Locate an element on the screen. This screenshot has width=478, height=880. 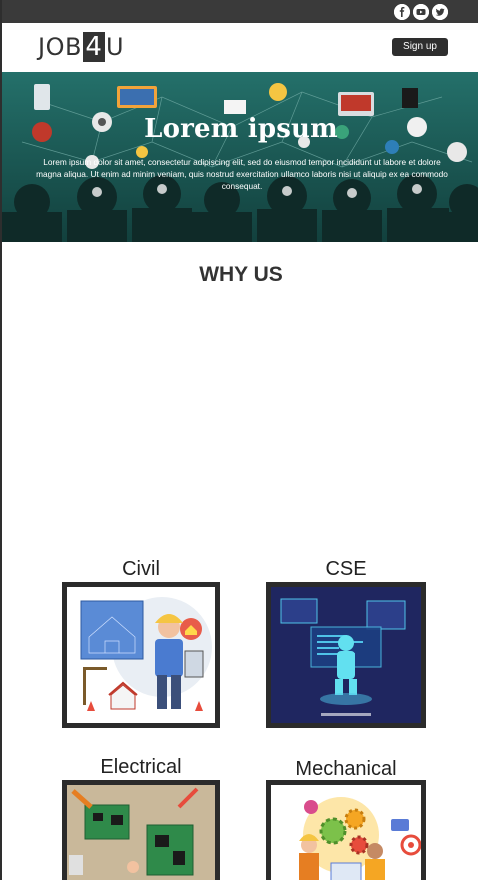
category-card-electrical is located at coordinates (141, 830).